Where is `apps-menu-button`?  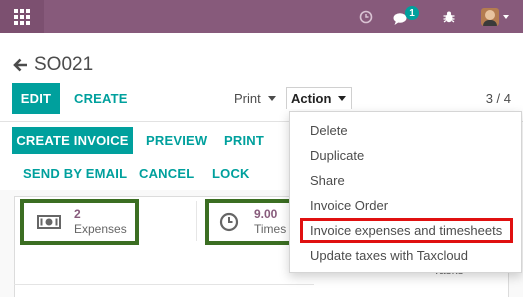
apps-menu-button is located at coordinates (22, 16).